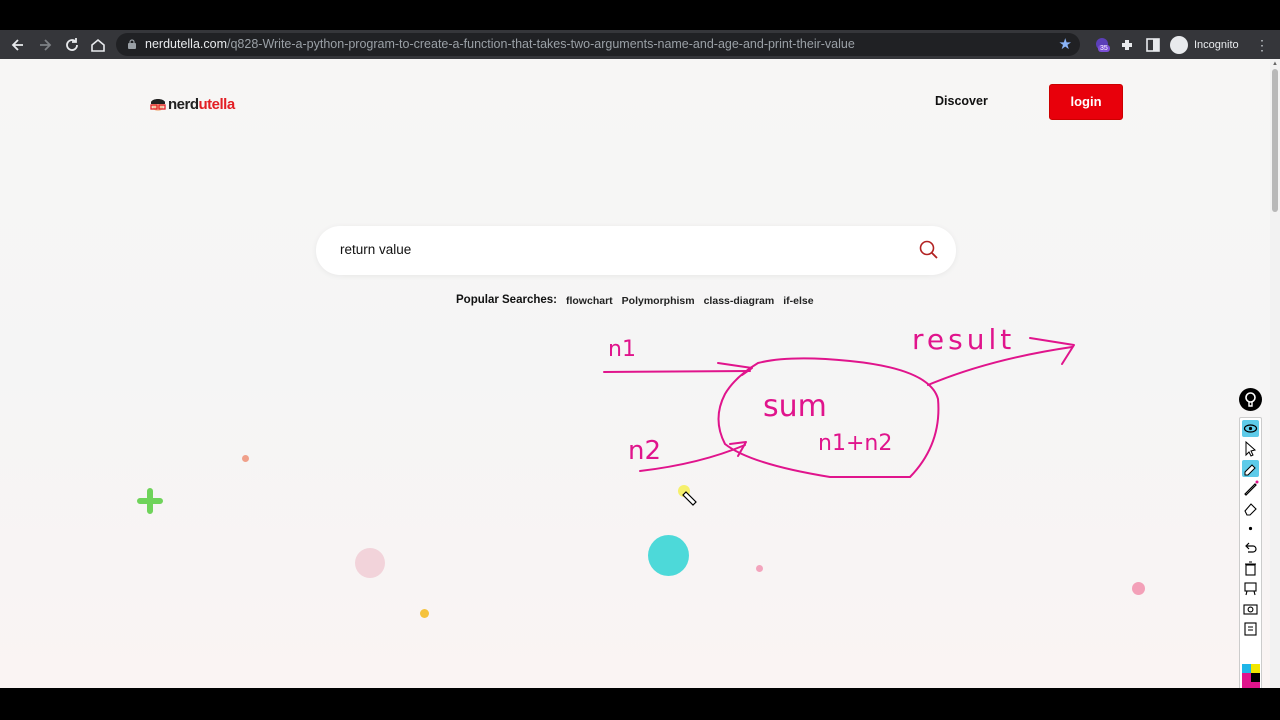  Describe the element at coordinates (828, 417) in the screenshot. I see `sum-ellipse` at that location.